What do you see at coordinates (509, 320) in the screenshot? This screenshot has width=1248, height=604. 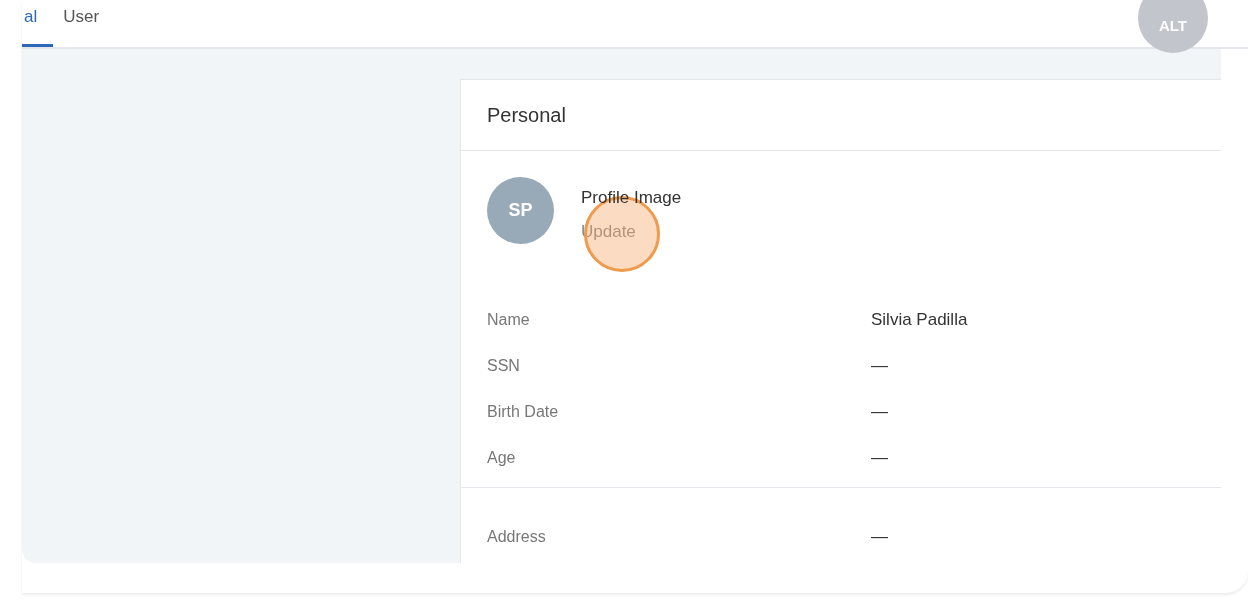 I see `field-label: Name` at bounding box center [509, 320].